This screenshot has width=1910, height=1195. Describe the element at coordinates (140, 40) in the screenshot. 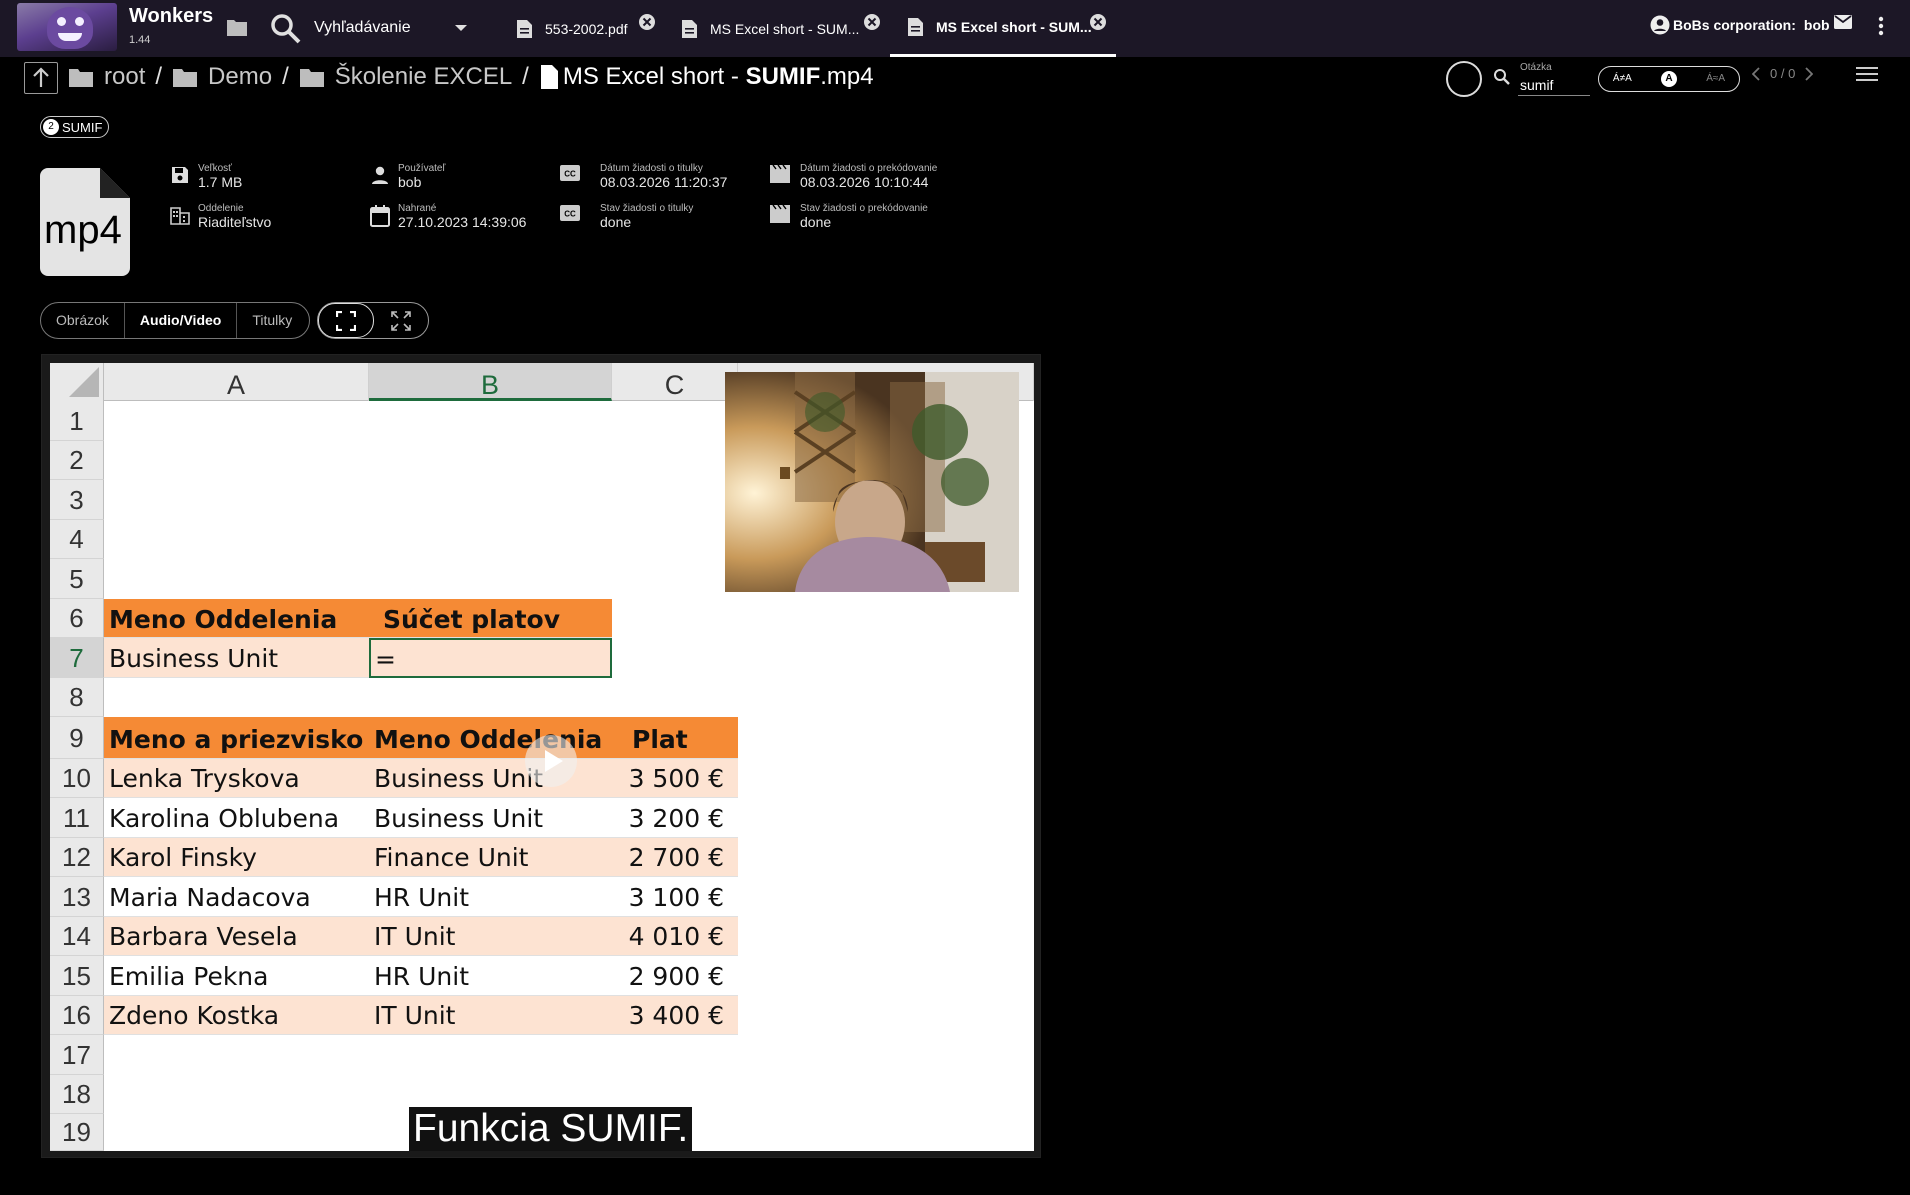

I see `app-version: 1.44` at that location.